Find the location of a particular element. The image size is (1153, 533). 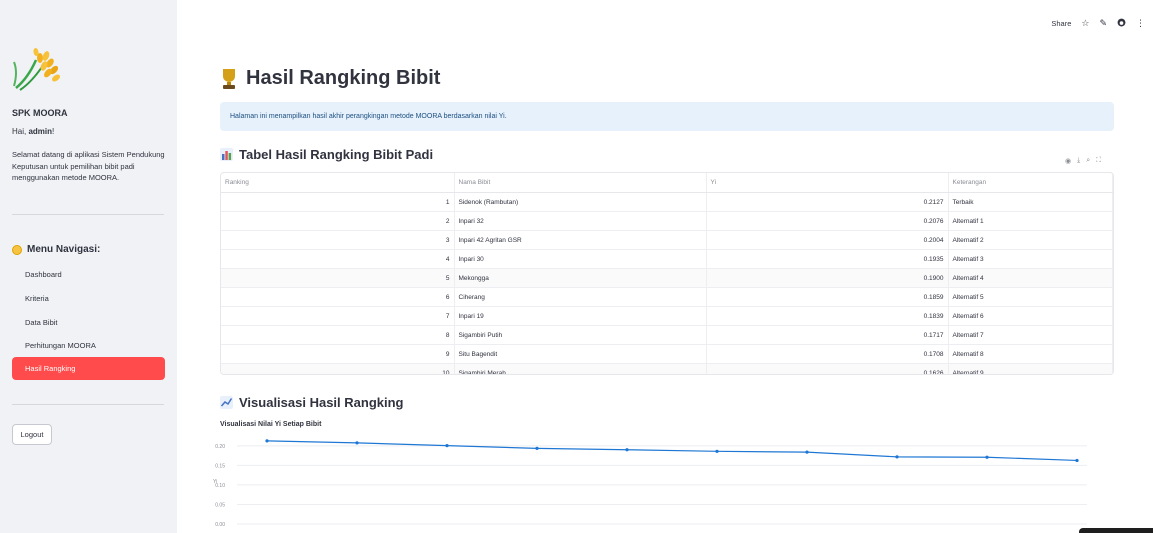

cell-nama-bibit: Mekongga is located at coordinates (580, 278).